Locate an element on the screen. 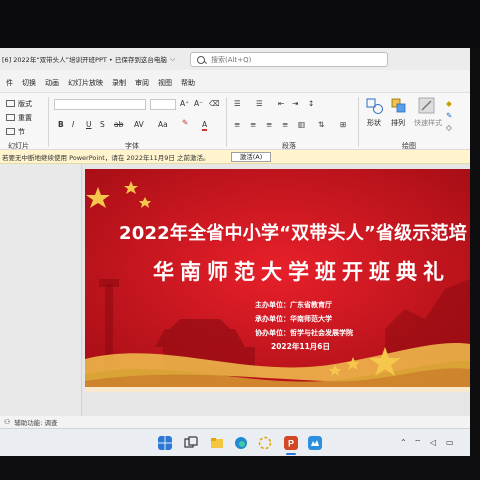  reset-icon is located at coordinates (10, 117).